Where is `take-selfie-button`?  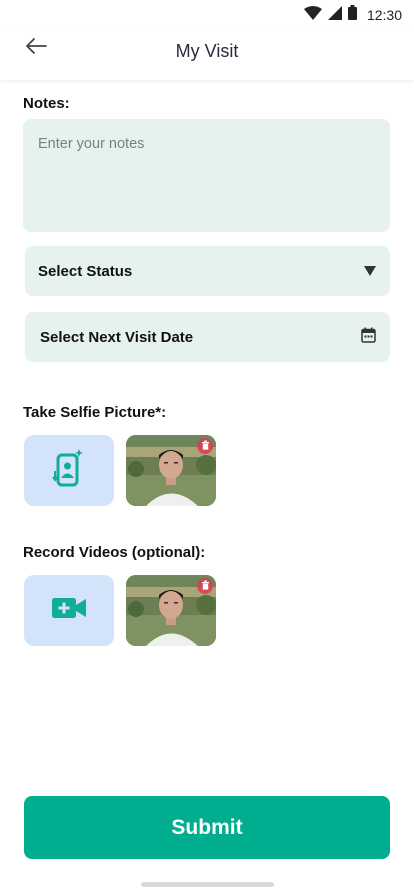 take-selfie-button is located at coordinates (69, 470).